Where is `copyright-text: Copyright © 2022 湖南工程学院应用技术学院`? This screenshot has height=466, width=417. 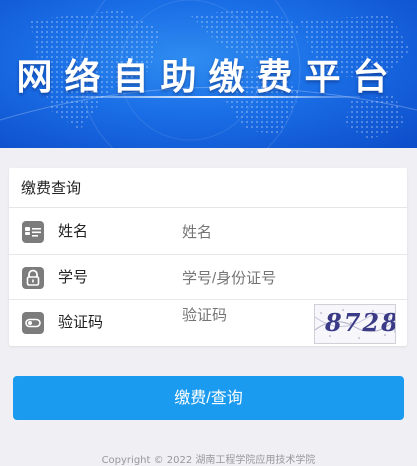
copyright-text: Copyright © 2022 湖南工程学院应用技术学院 is located at coordinates (208, 460).